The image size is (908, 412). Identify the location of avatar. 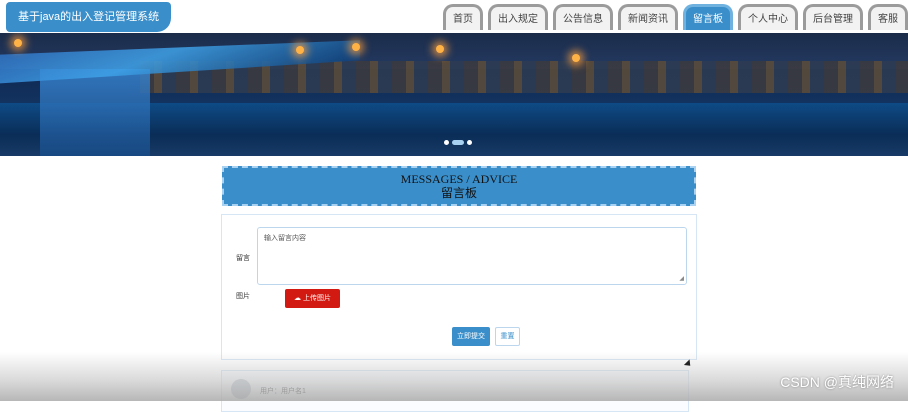
(241, 389).